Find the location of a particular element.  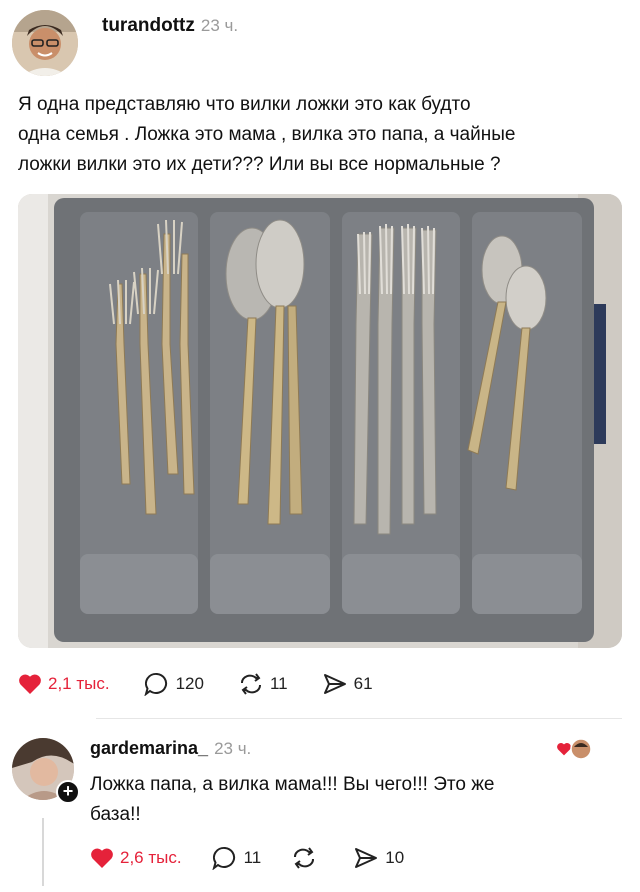

divider is located at coordinates (359, 718).